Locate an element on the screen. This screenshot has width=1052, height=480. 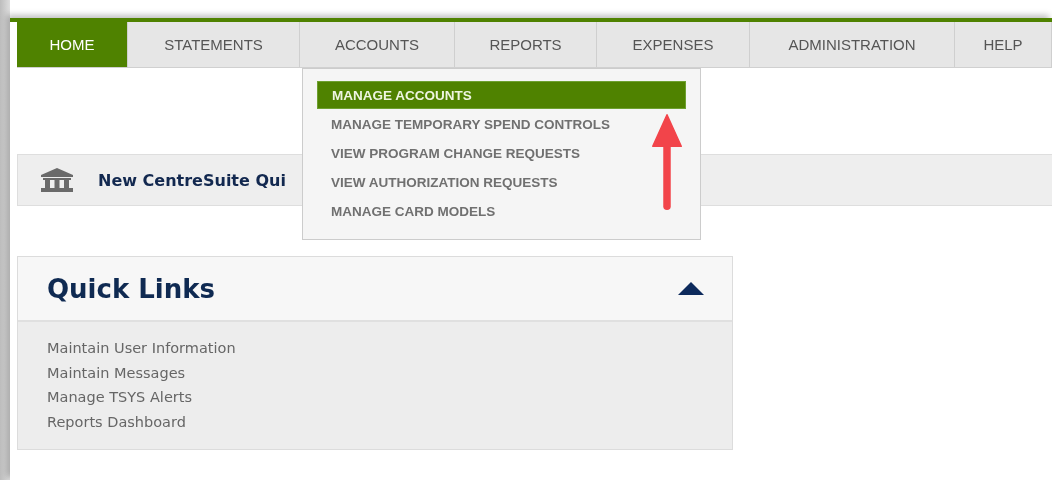
nav-tab: HOME is located at coordinates (72, 44).